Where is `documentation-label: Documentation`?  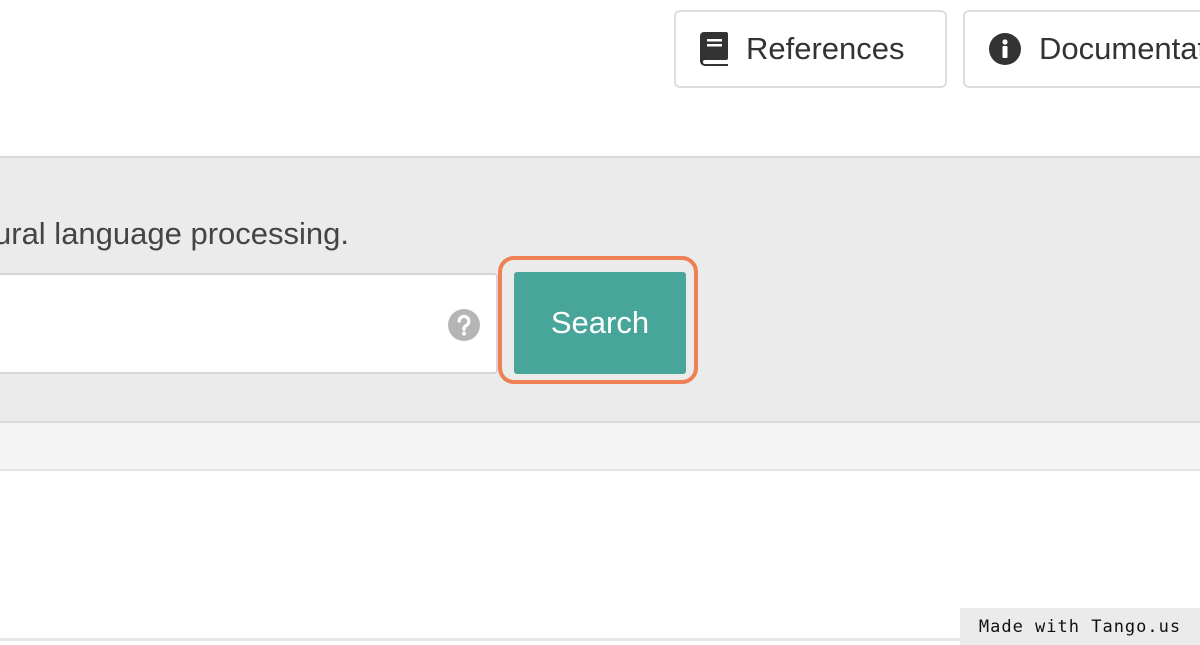
documentation-label: Documentation is located at coordinates (1119, 48).